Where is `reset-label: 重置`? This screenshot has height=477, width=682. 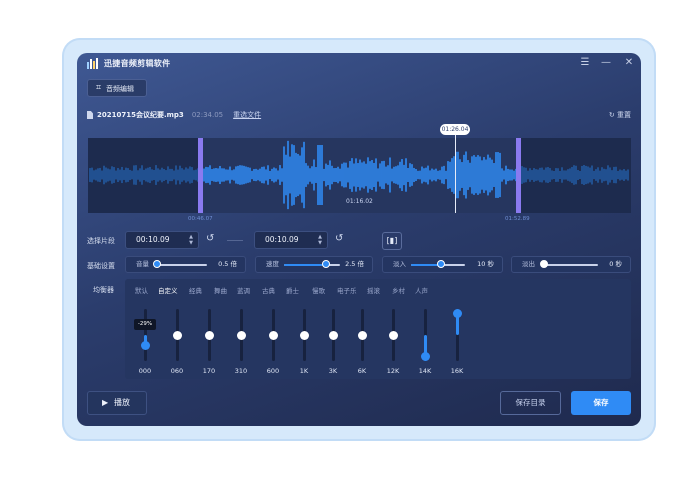 reset-label: 重置 is located at coordinates (624, 115).